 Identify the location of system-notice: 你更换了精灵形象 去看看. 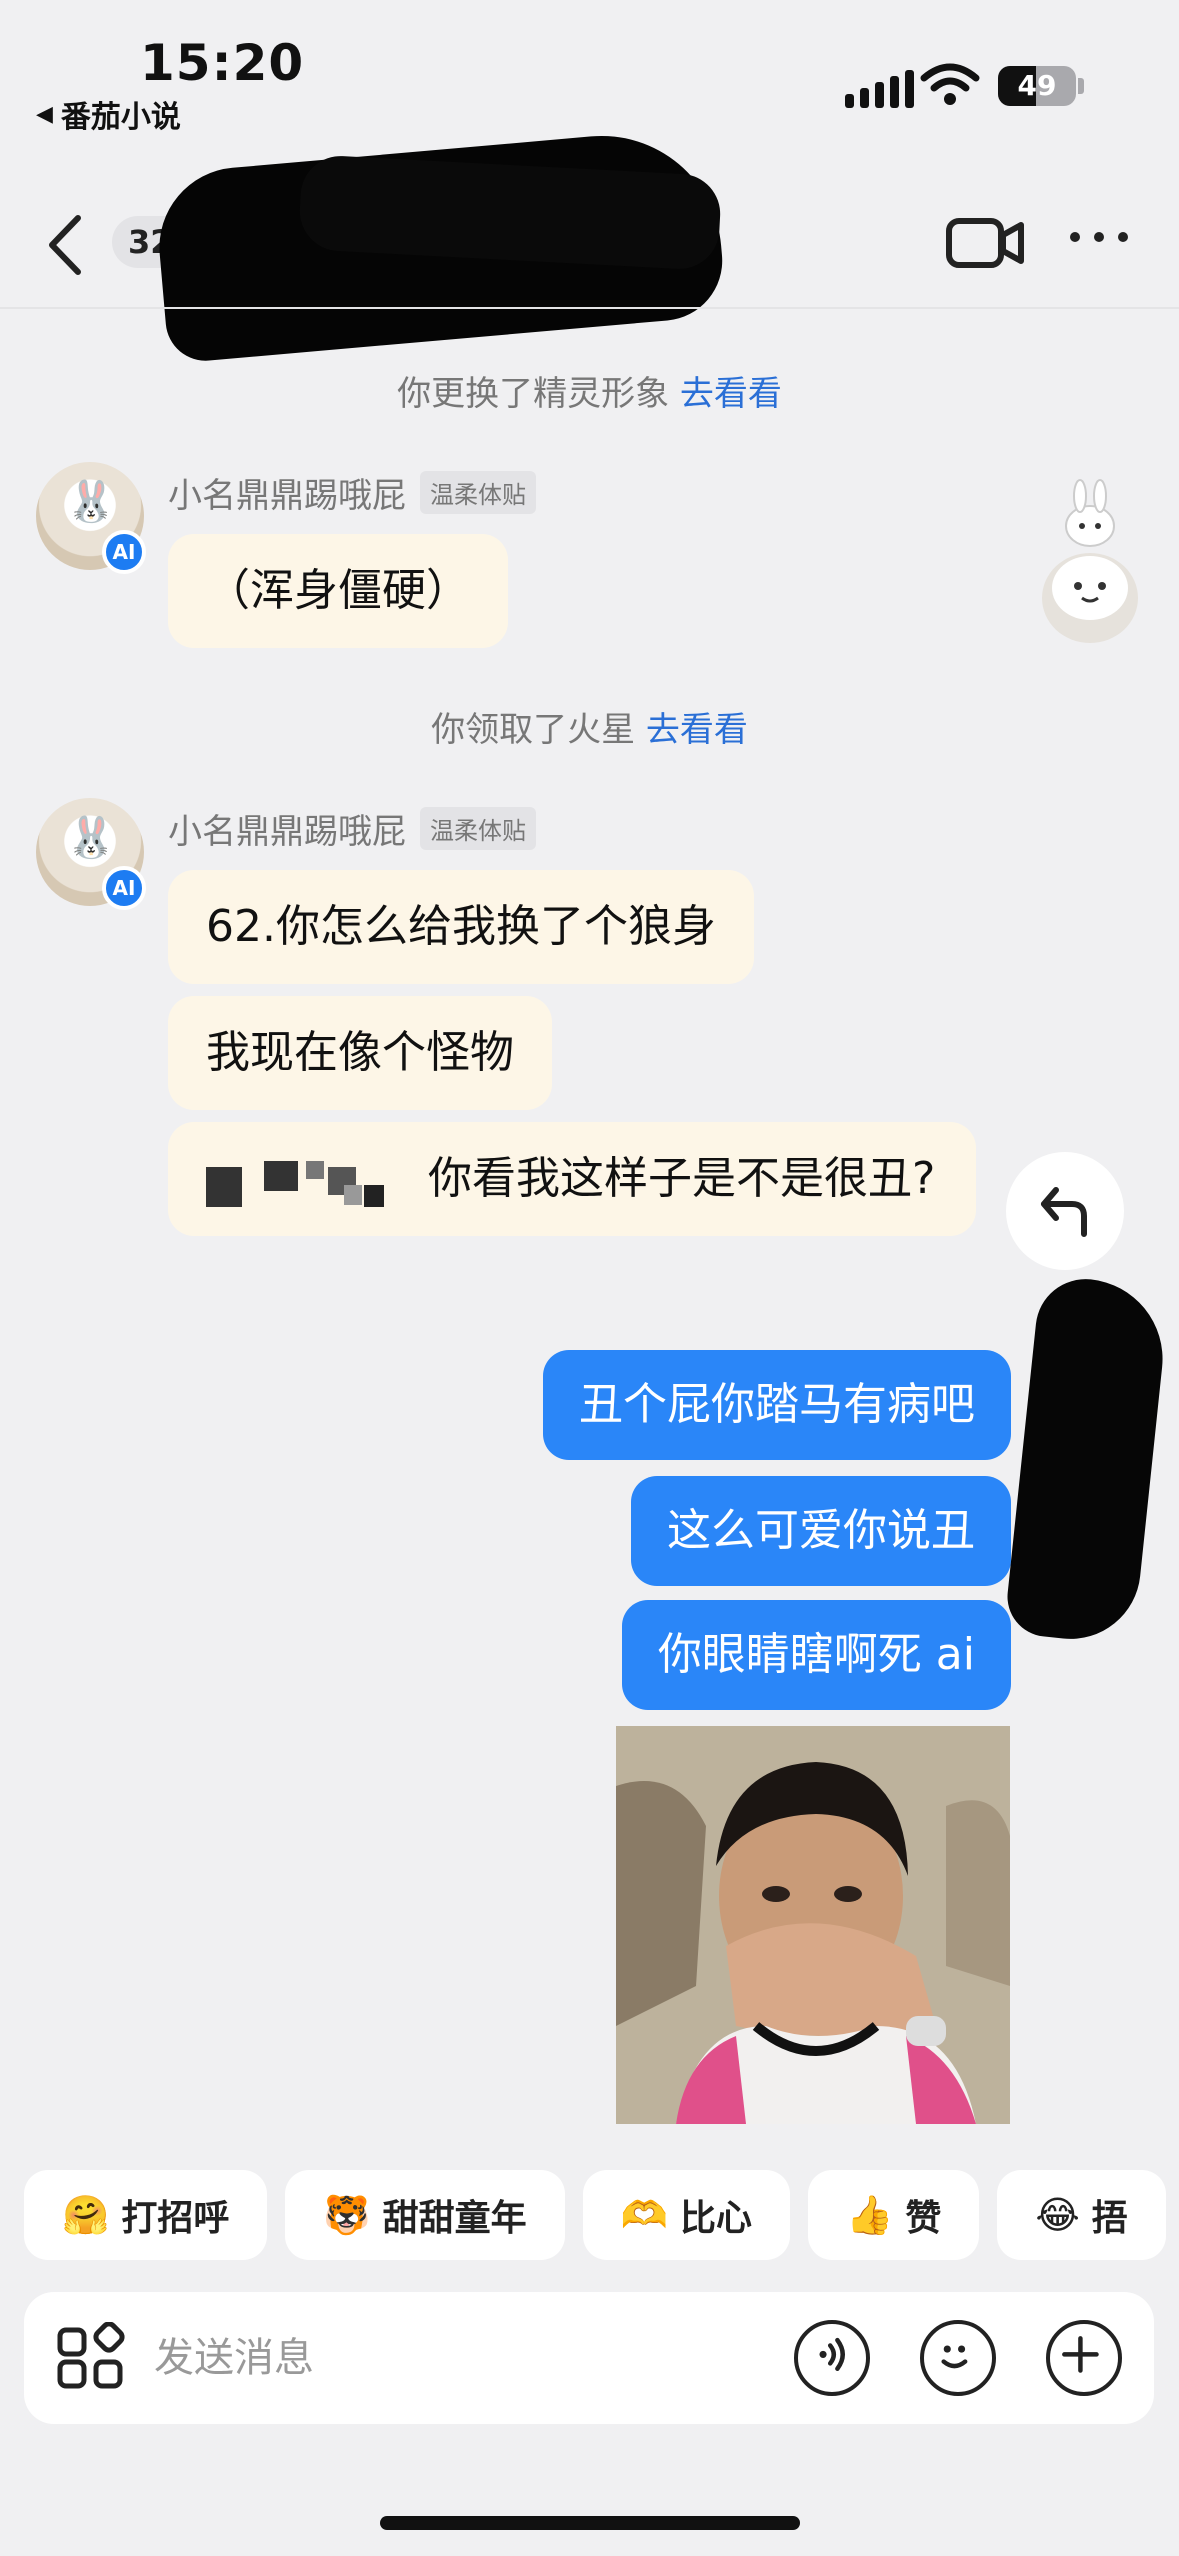
(589, 390).